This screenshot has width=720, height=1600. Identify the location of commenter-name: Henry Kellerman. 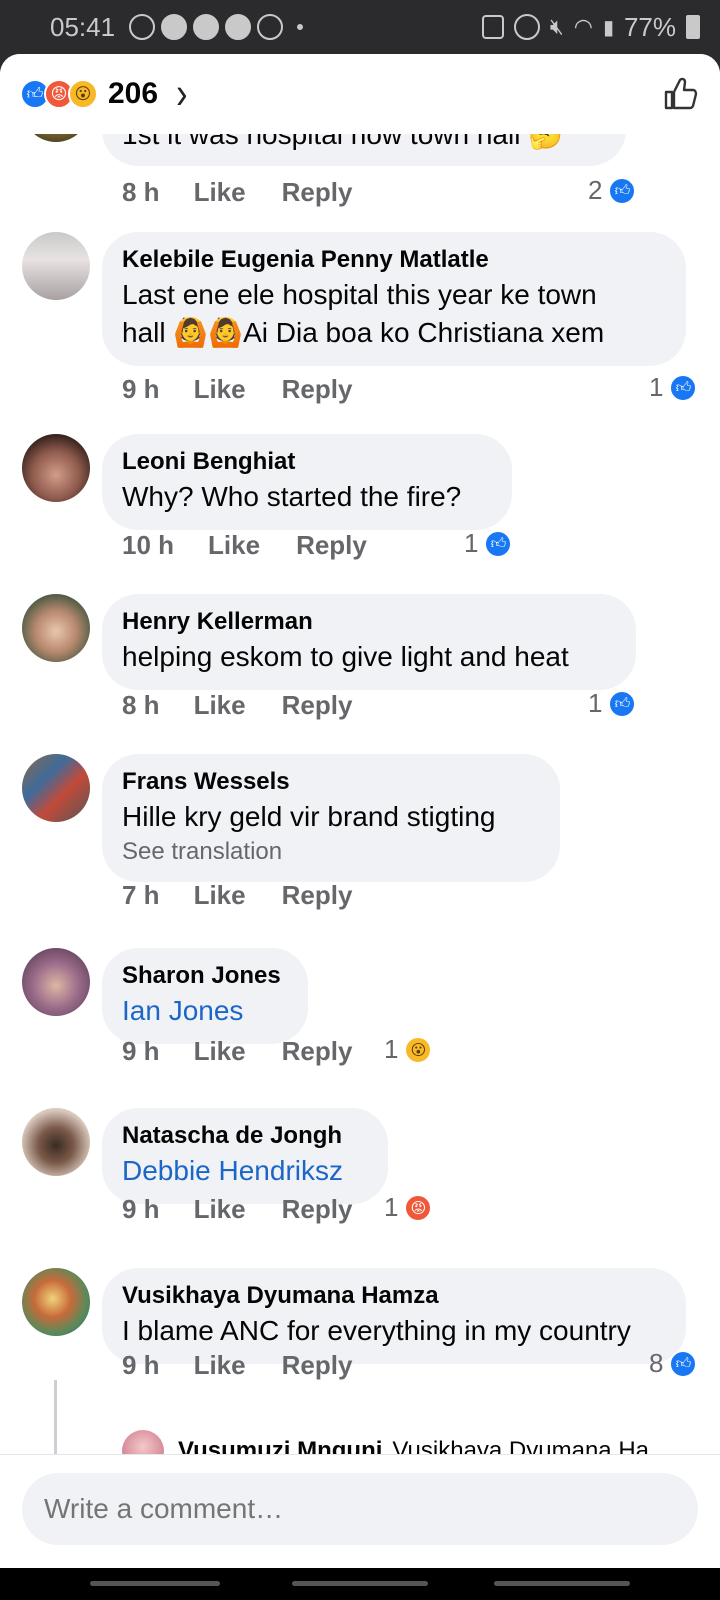
(369, 622).